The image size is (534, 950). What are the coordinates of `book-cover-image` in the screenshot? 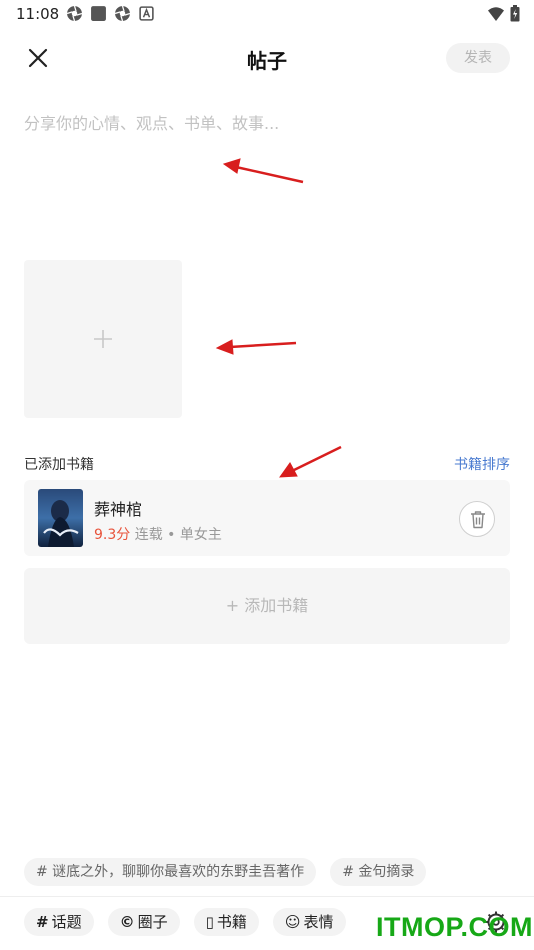 It's located at (60, 518).